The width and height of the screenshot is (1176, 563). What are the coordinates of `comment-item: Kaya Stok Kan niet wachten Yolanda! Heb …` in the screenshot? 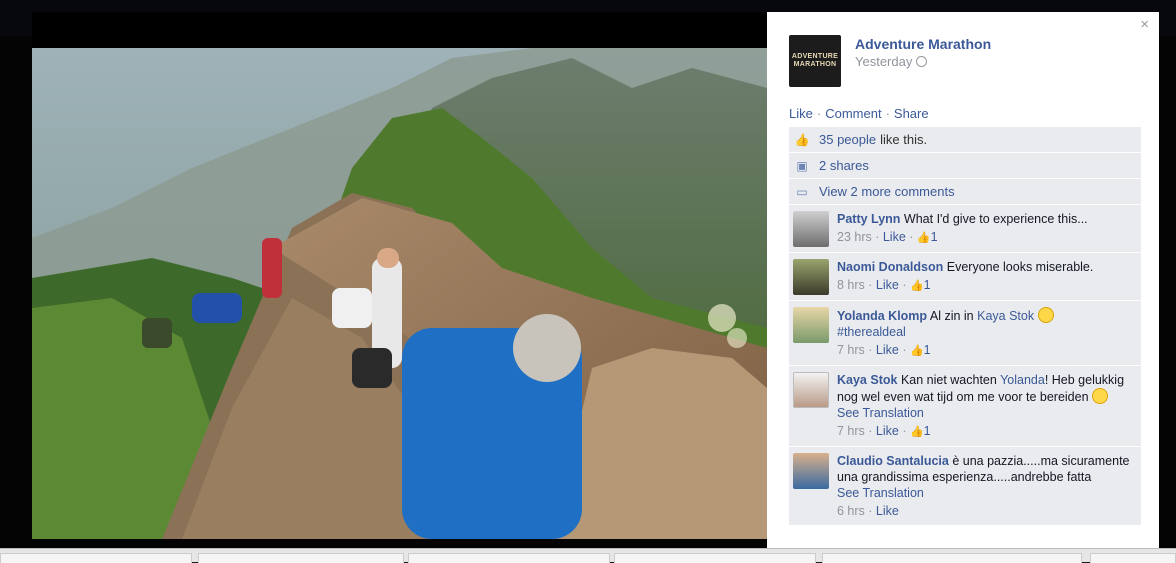 It's located at (965, 406).